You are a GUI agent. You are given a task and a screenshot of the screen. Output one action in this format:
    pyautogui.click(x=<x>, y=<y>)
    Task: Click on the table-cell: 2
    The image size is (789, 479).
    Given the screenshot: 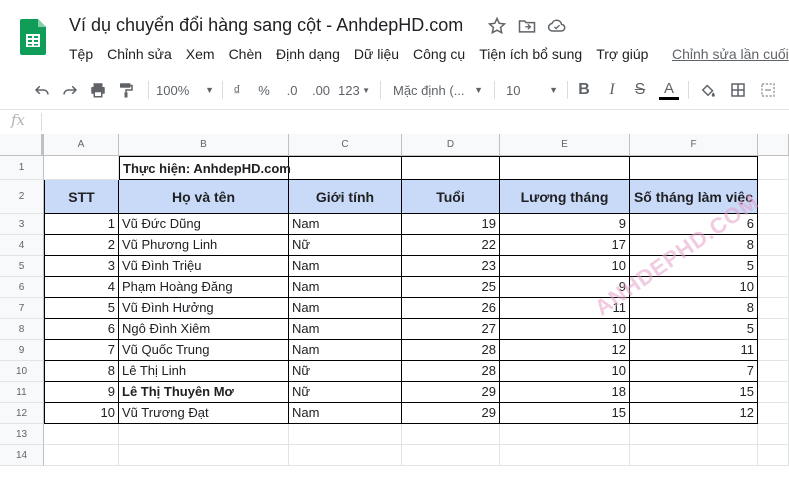 What is the action you would take?
    pyautogui.click(x=81, y=245)
    